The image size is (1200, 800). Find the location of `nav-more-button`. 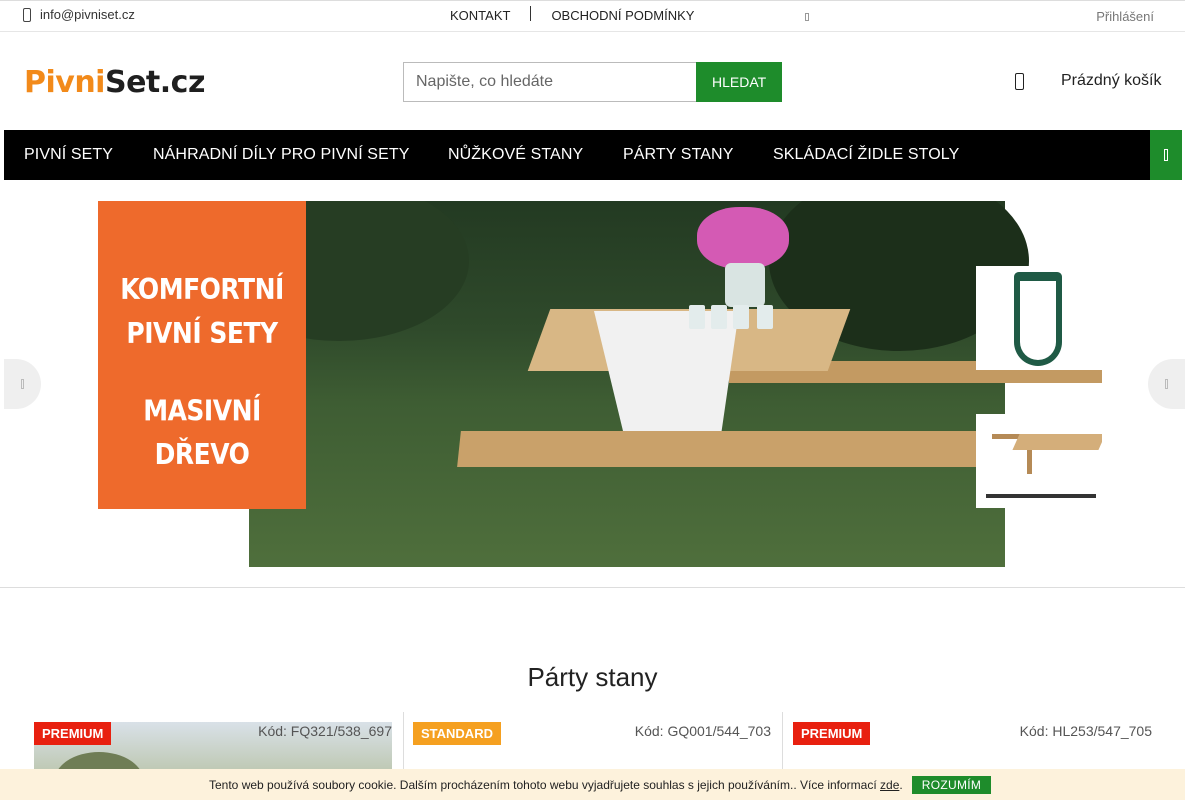

nav-more-button is located at coordinates (1166, 155).